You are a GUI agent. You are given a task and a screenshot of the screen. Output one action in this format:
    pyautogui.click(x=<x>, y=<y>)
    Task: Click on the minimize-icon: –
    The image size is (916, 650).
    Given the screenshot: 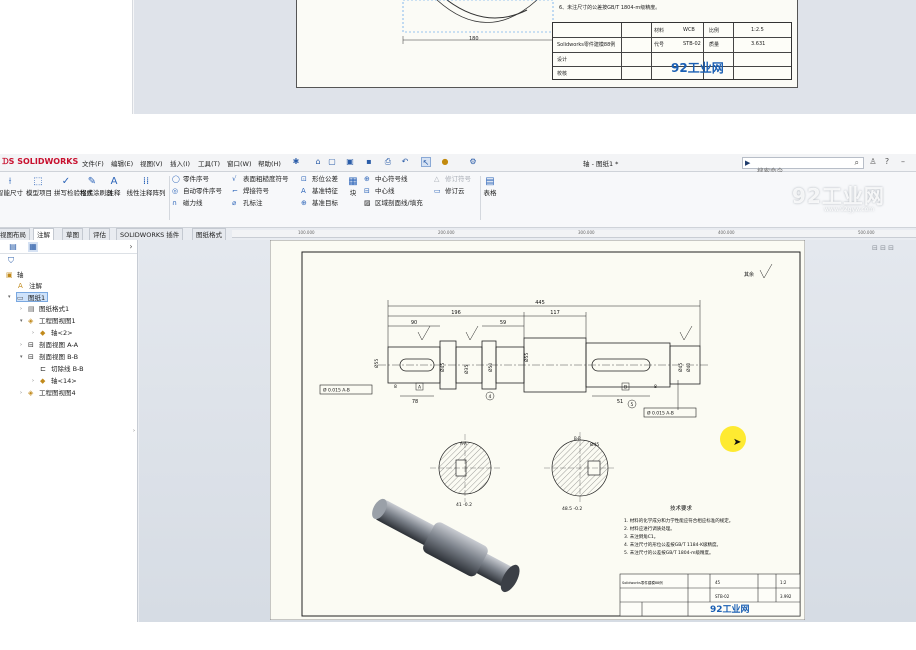 What is the action you would take?
    pyautogui.click(x=903, y=162)
    